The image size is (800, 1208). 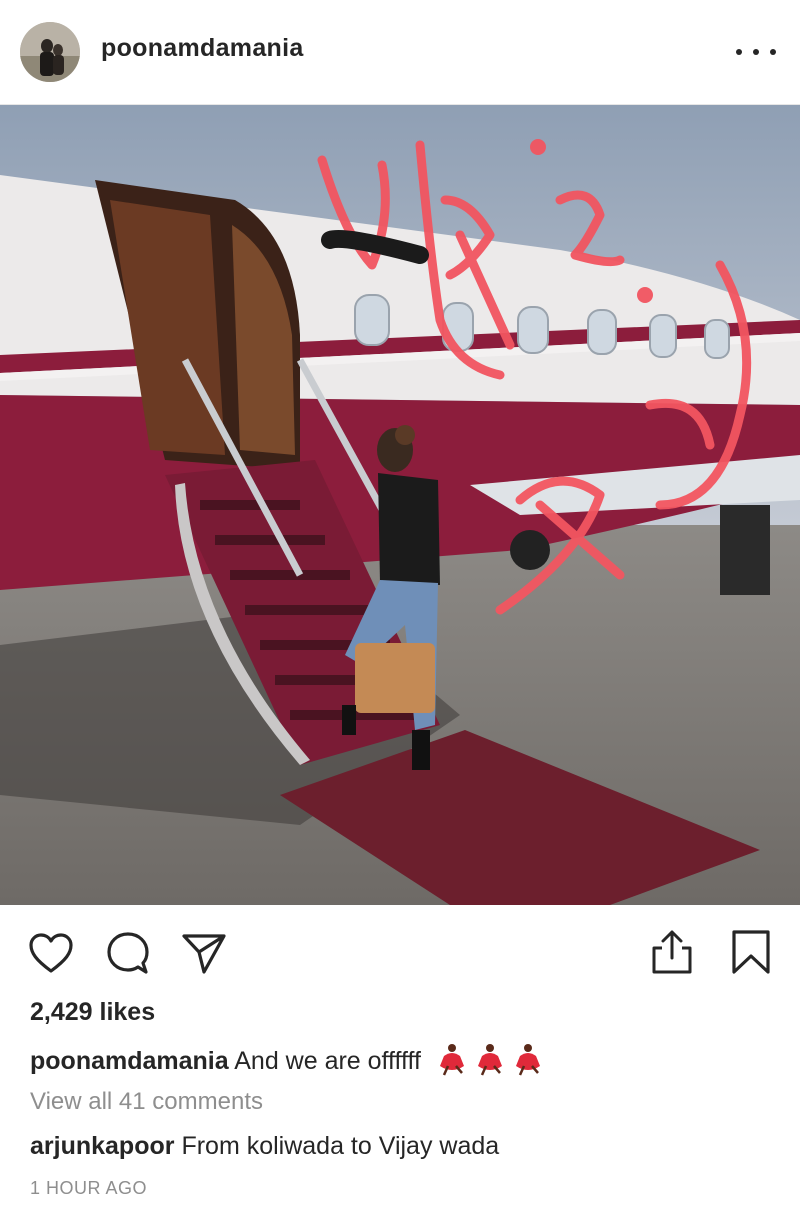 I want to click on avatar, so click(x=50, y=52).